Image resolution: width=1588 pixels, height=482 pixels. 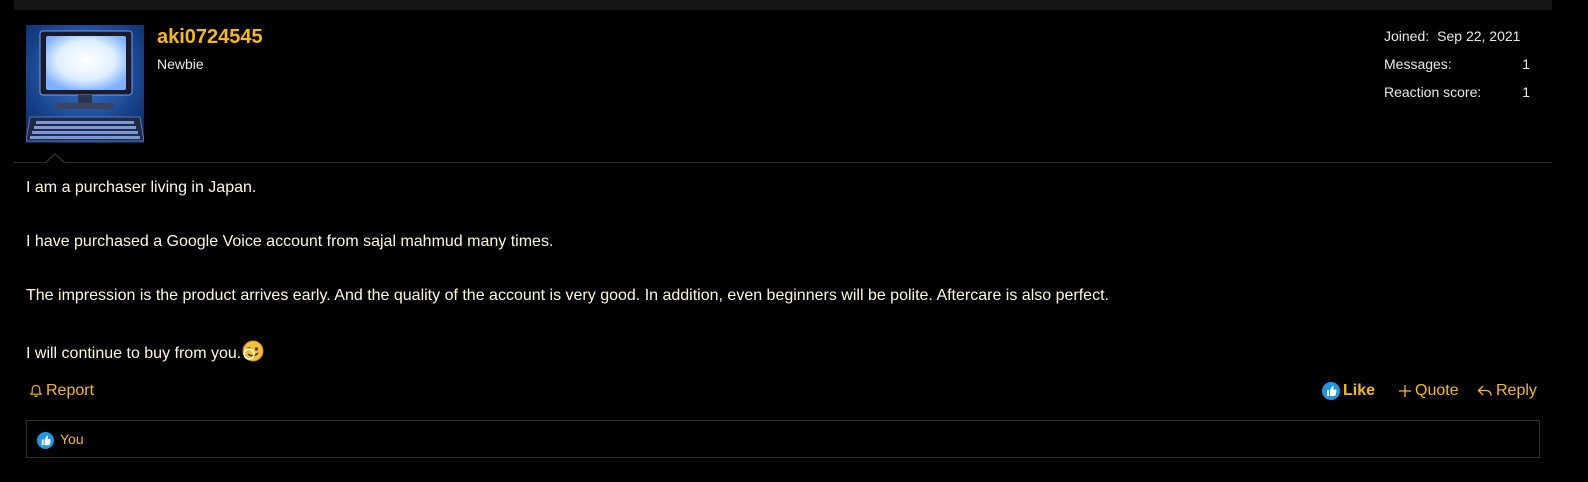 I want to click on user-title: Newbie, so click(x=180, y=64).